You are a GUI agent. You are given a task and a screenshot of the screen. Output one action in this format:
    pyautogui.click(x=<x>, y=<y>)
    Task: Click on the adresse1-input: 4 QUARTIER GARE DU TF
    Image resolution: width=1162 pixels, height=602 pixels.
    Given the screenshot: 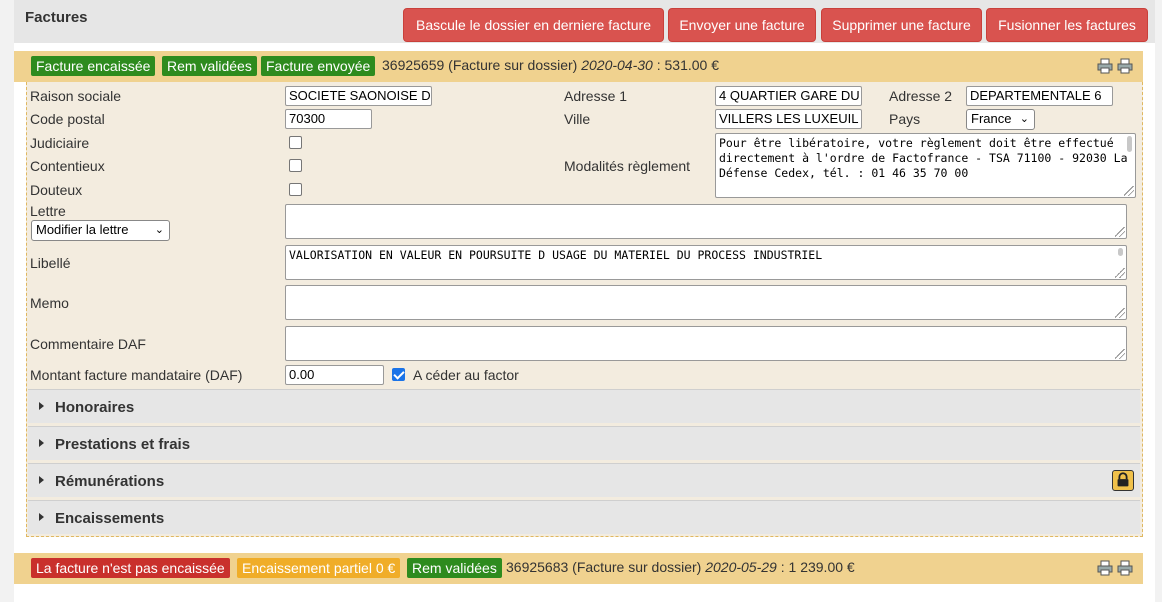 What is the action you would take?
    pyautogui.click(x=788, y=96)
    